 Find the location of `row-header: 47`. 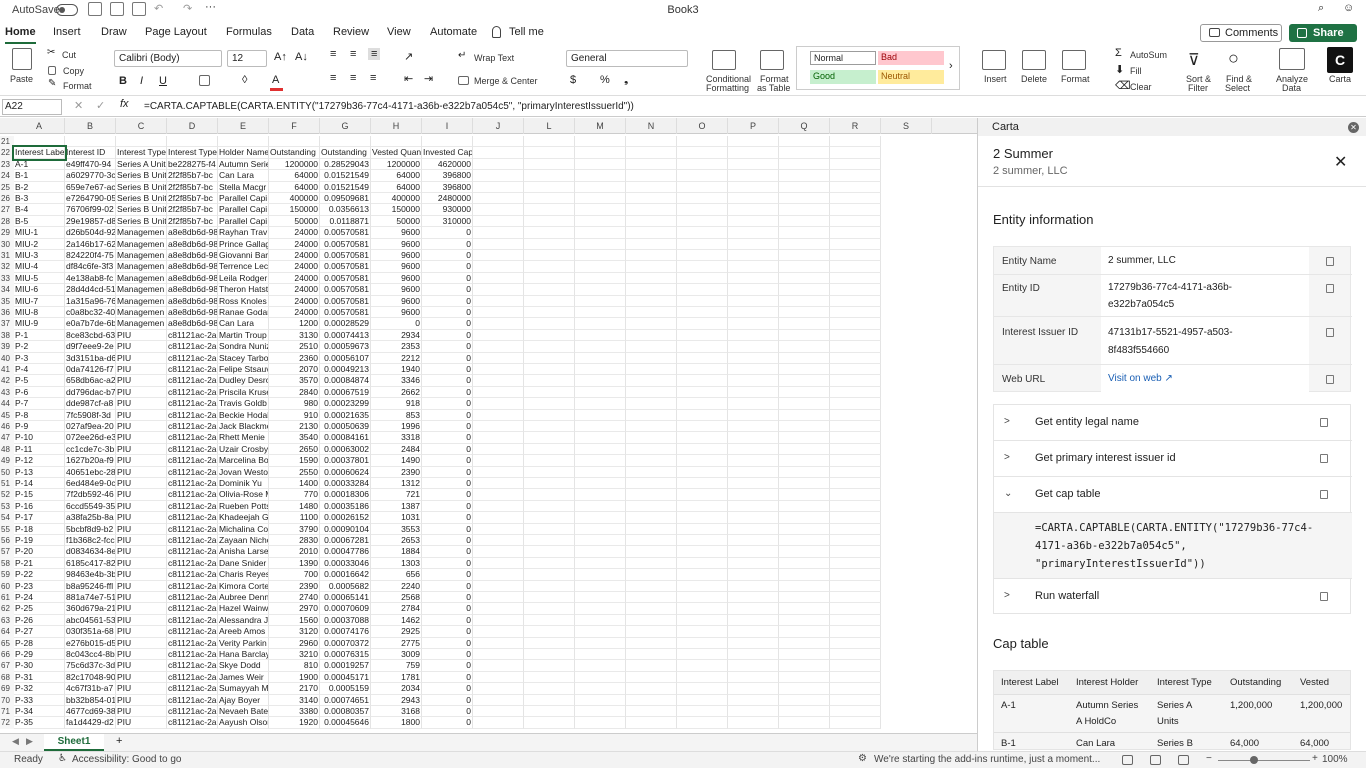

row-header: 47 is located at coordinates (7, 438).